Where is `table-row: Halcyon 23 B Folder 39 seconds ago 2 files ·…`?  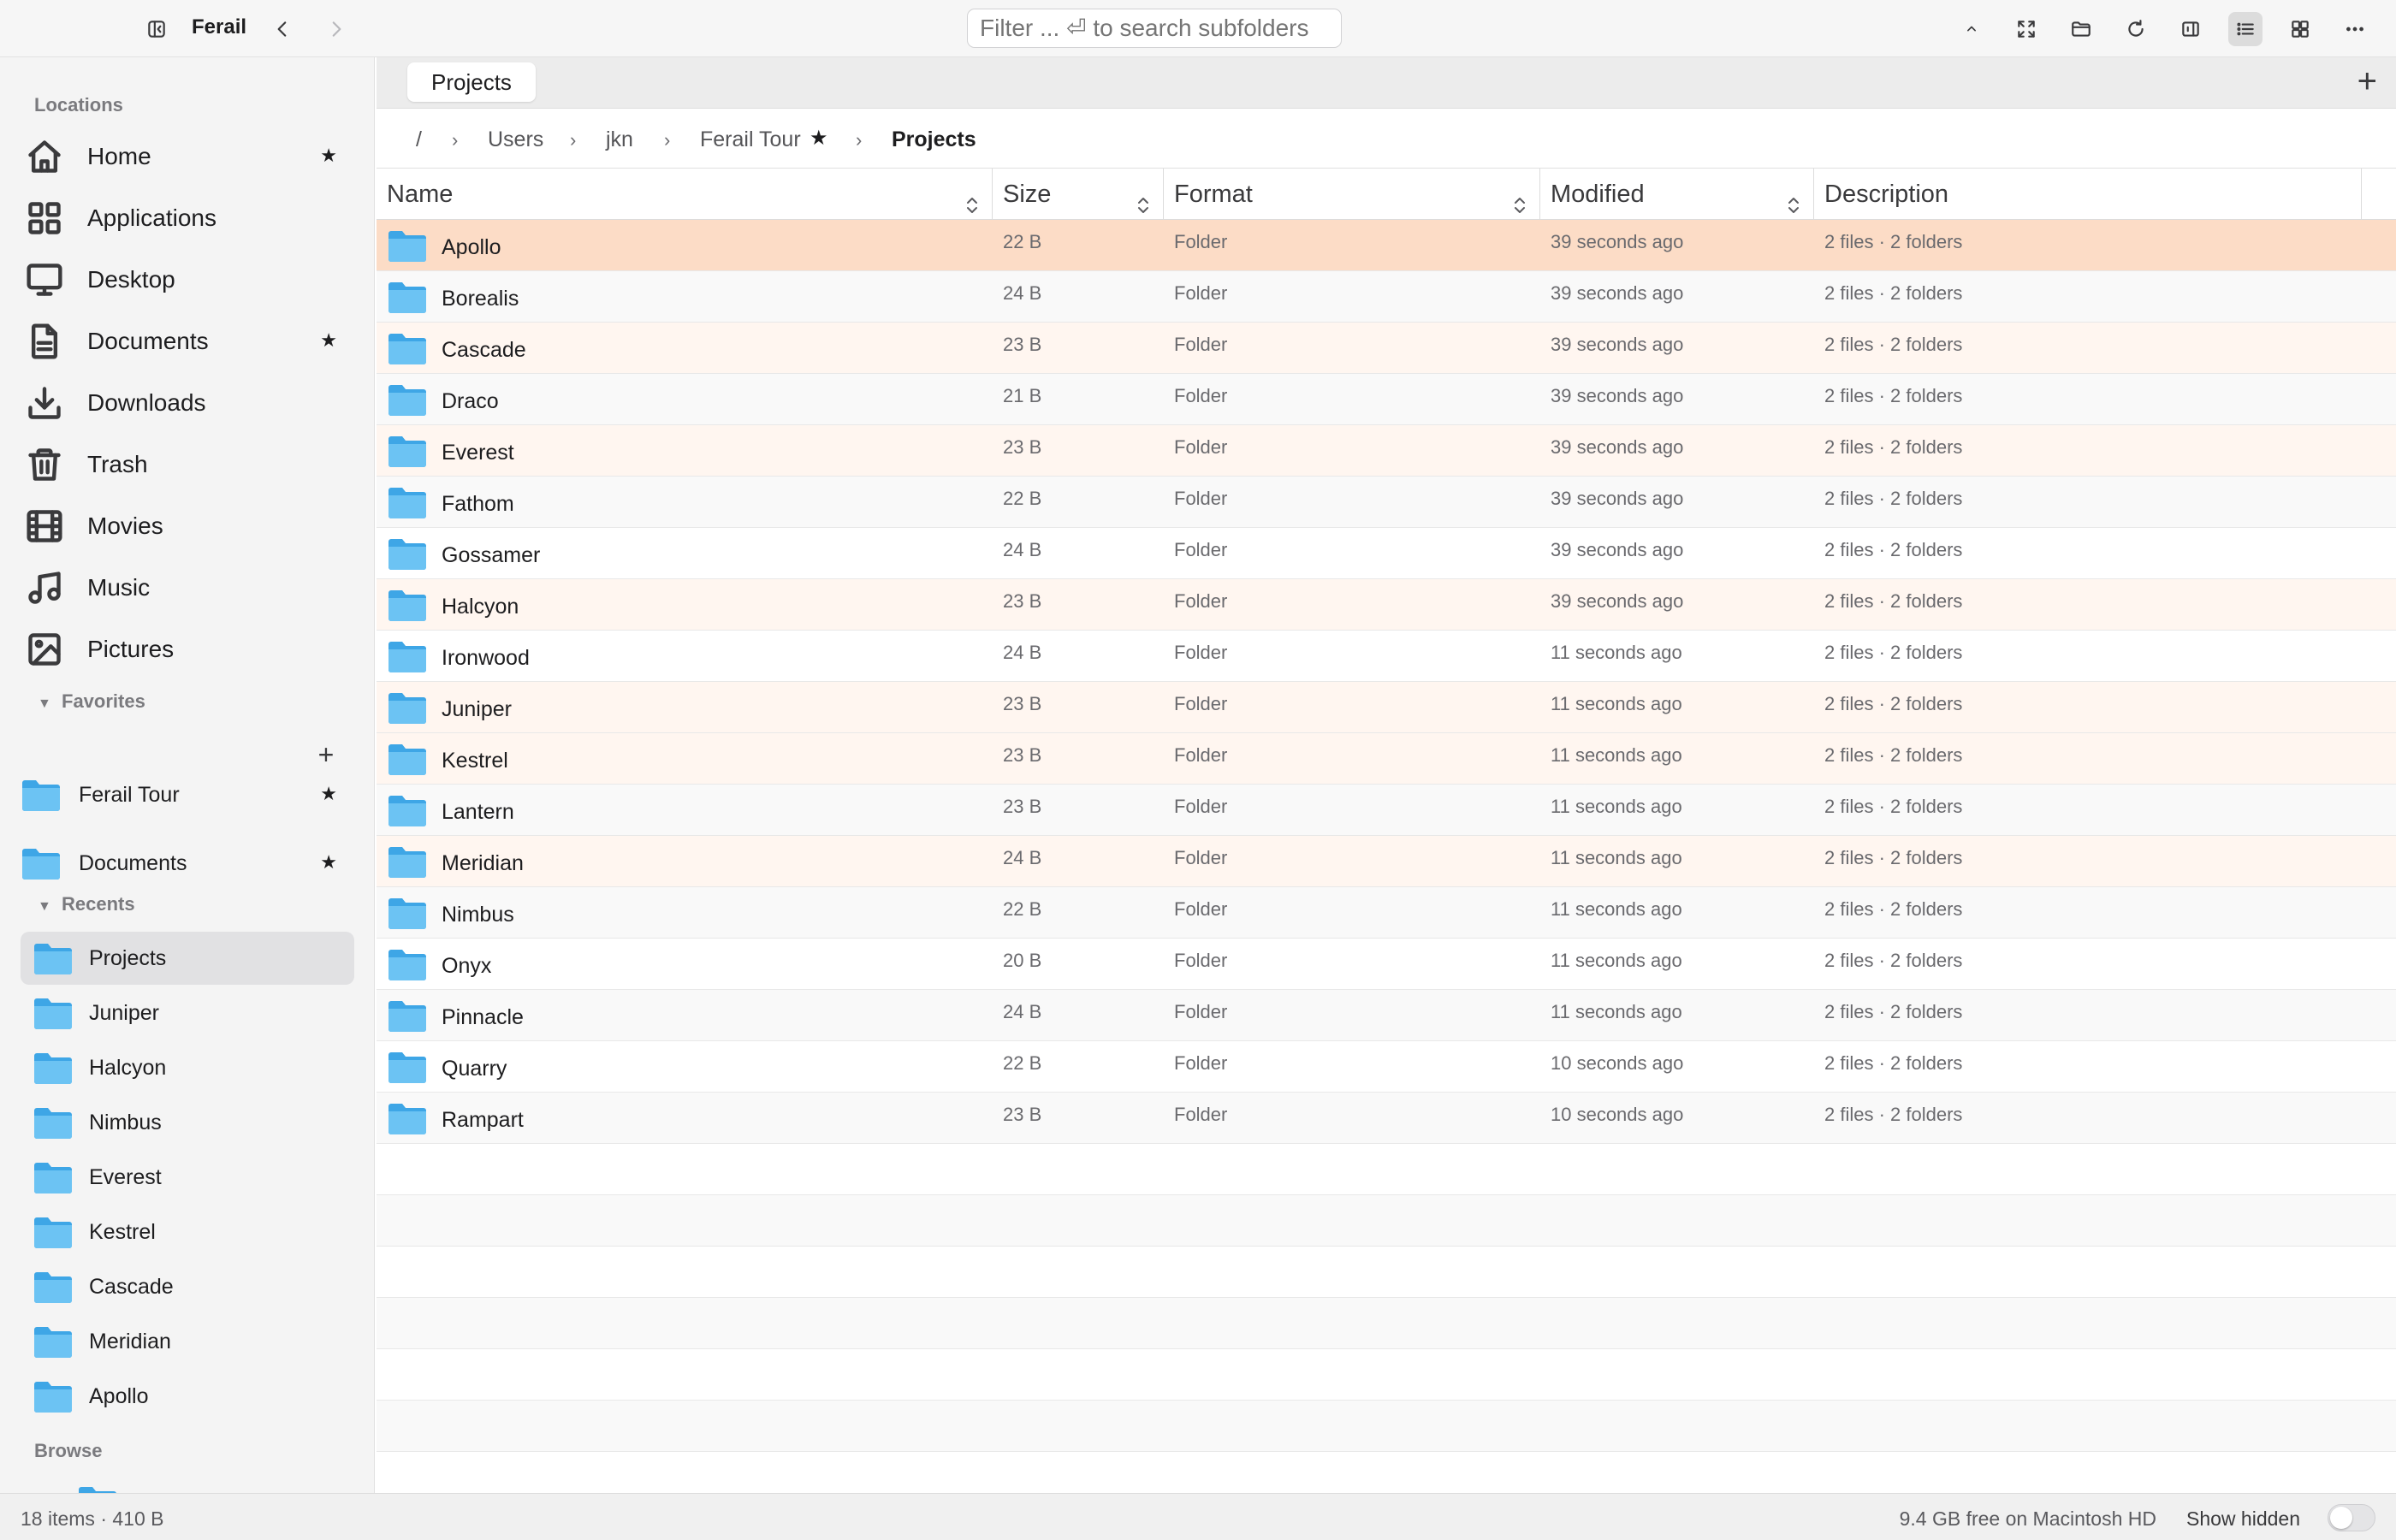 table-row: Halcyon 23 B Folder 39 seconds ago 2 files ·… is located at coordinates (1386, 605).